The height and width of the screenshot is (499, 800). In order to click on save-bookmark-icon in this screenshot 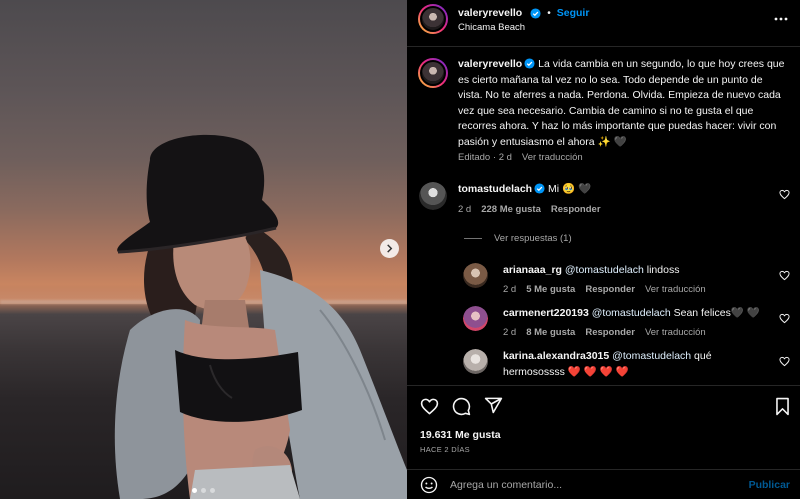, I will do `click(782, 406)`.